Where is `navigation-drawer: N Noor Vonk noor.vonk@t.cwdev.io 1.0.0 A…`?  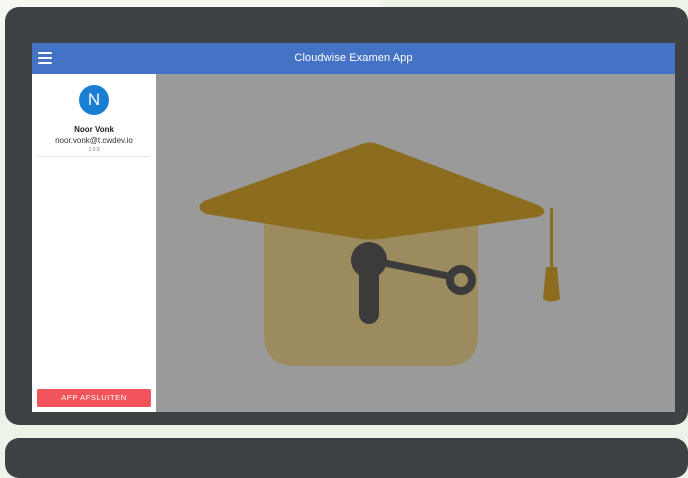
navigation-drawer: N Noor Vonk noor.vonk@t.cwdev.io 1.0.0 A… is located at coordinates (94, 243).